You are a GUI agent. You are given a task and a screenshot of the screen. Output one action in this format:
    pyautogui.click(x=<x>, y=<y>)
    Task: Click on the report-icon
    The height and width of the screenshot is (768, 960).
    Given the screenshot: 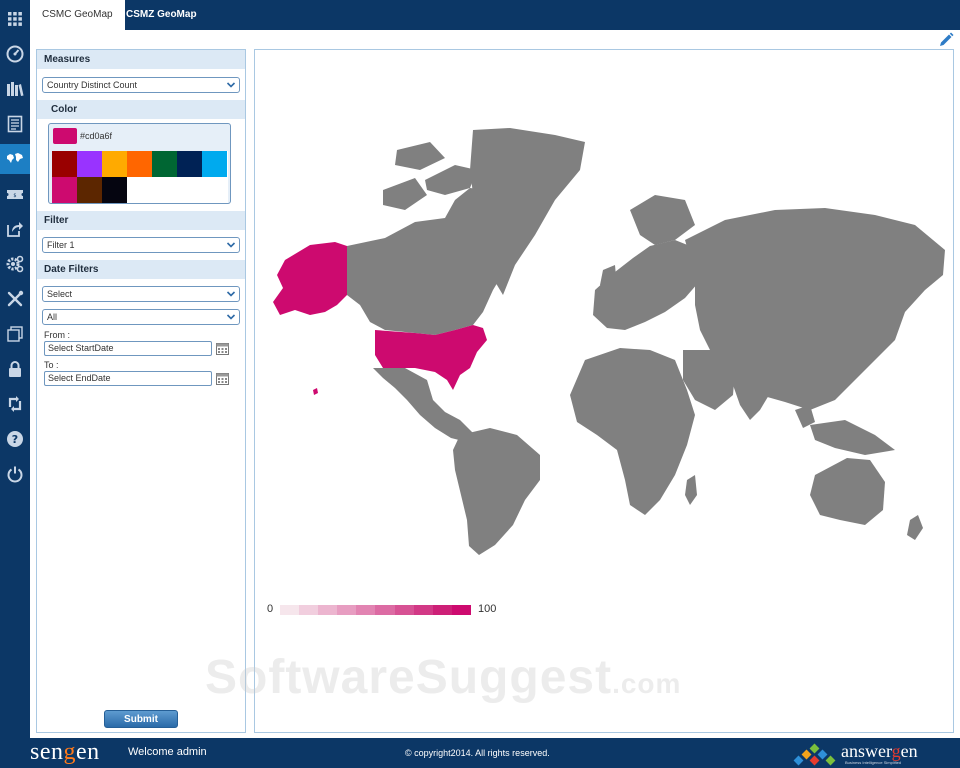 What is the action you would take?
    pyautogui.click(x=15, y=124)
    